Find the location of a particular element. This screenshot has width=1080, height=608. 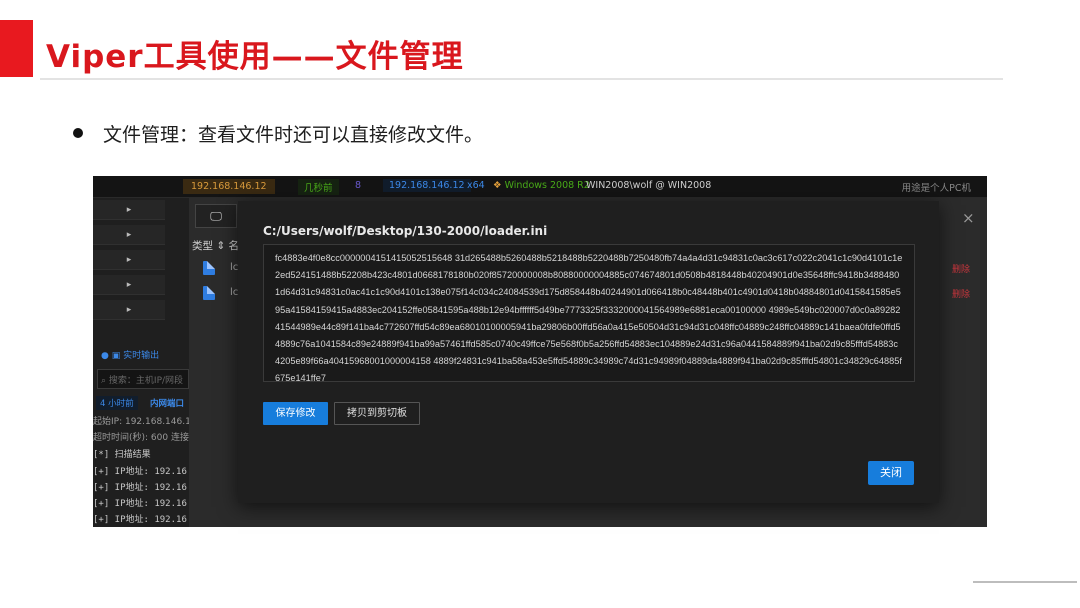

title-accent-bar is located at coordinates (16, 48).